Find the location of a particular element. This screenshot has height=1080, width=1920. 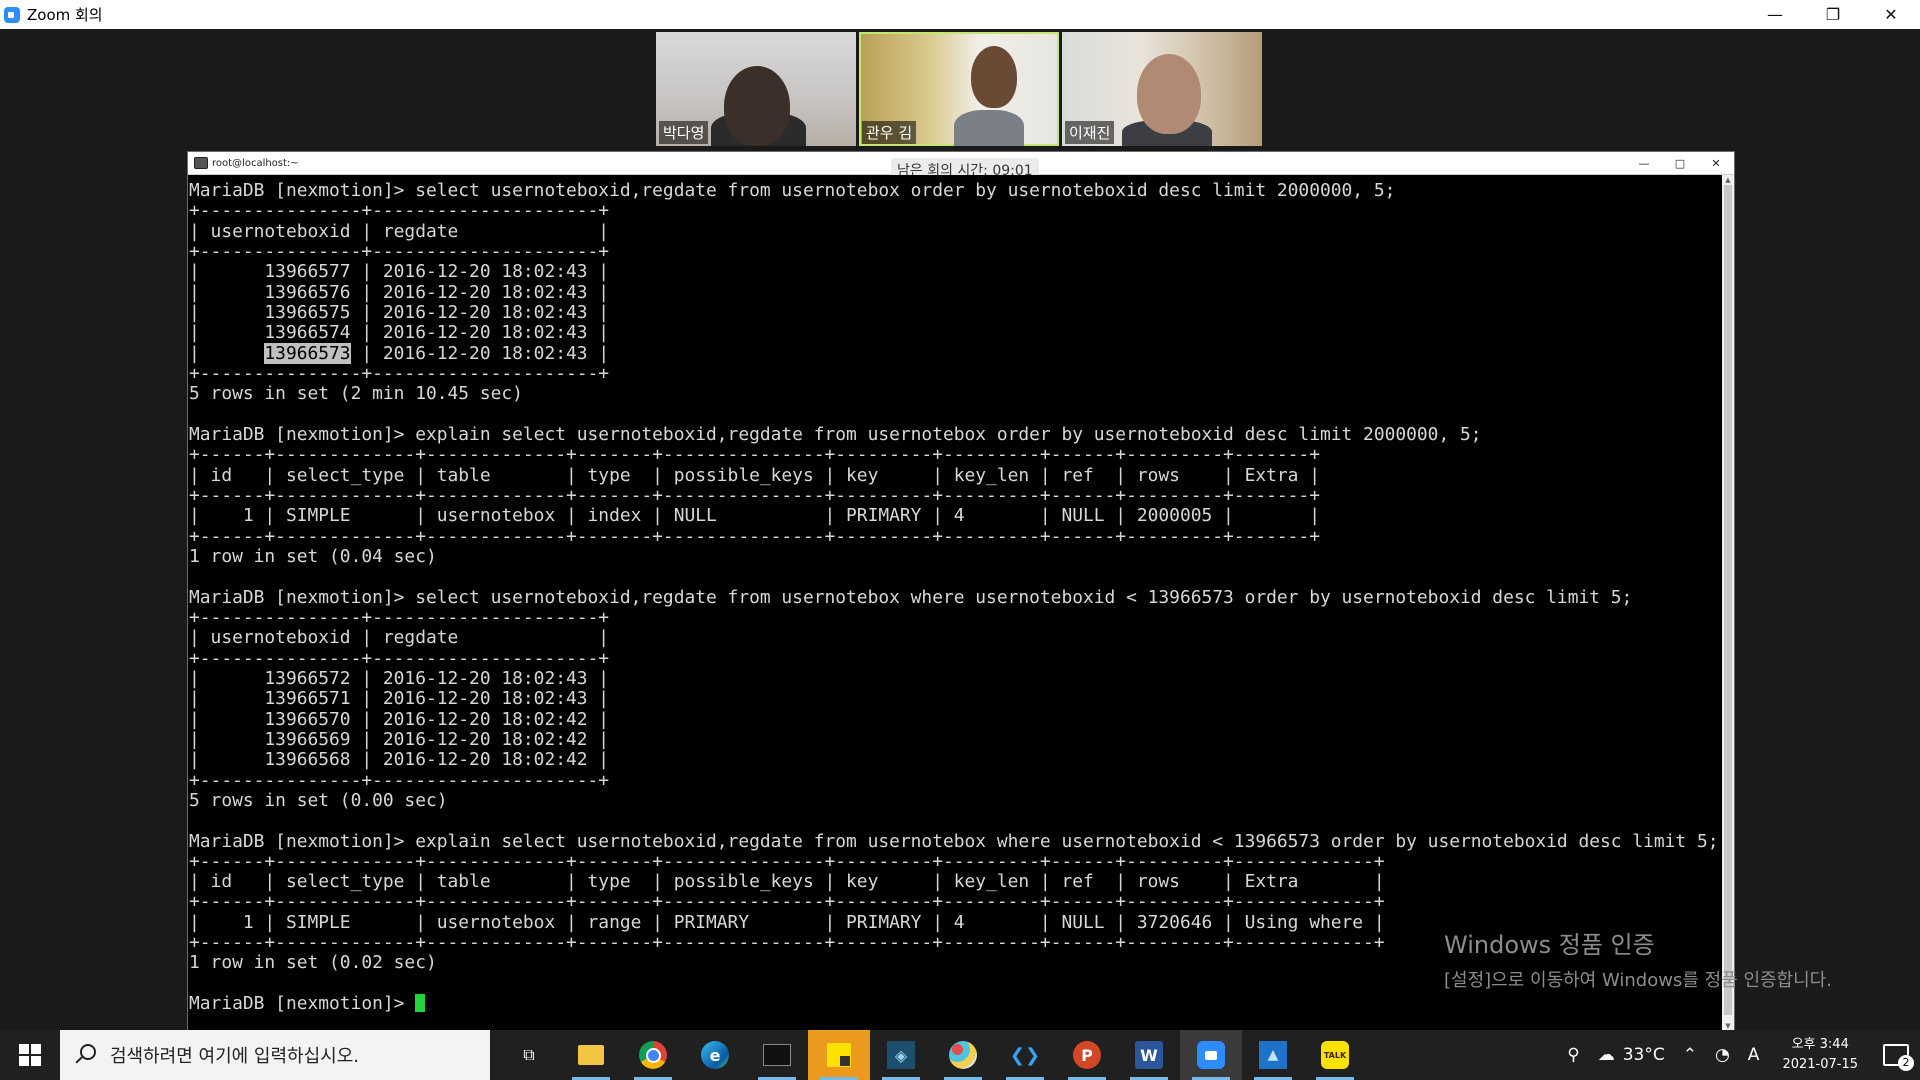

edge-button: e is located at coordinates (715, 1055).